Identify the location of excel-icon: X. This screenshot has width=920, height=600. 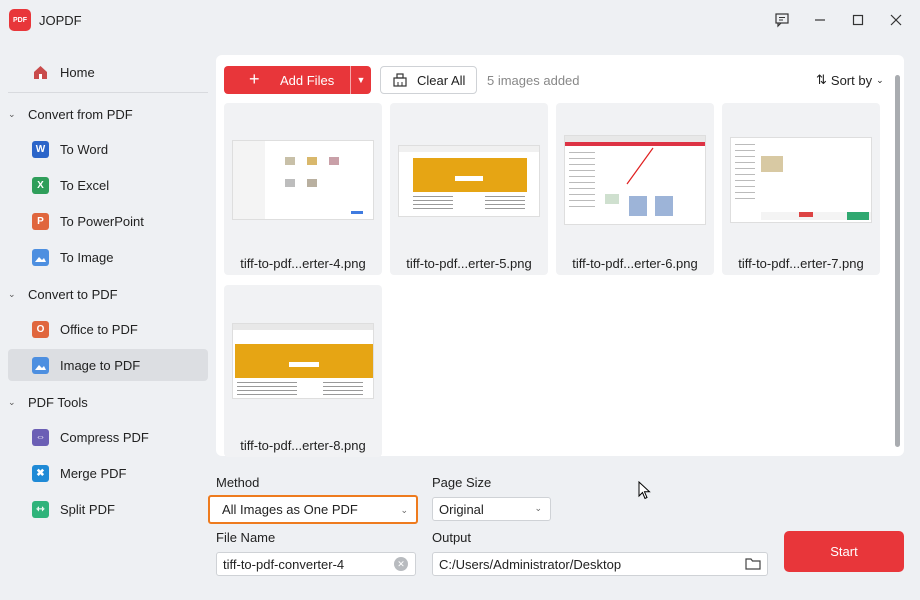
(40, 185).